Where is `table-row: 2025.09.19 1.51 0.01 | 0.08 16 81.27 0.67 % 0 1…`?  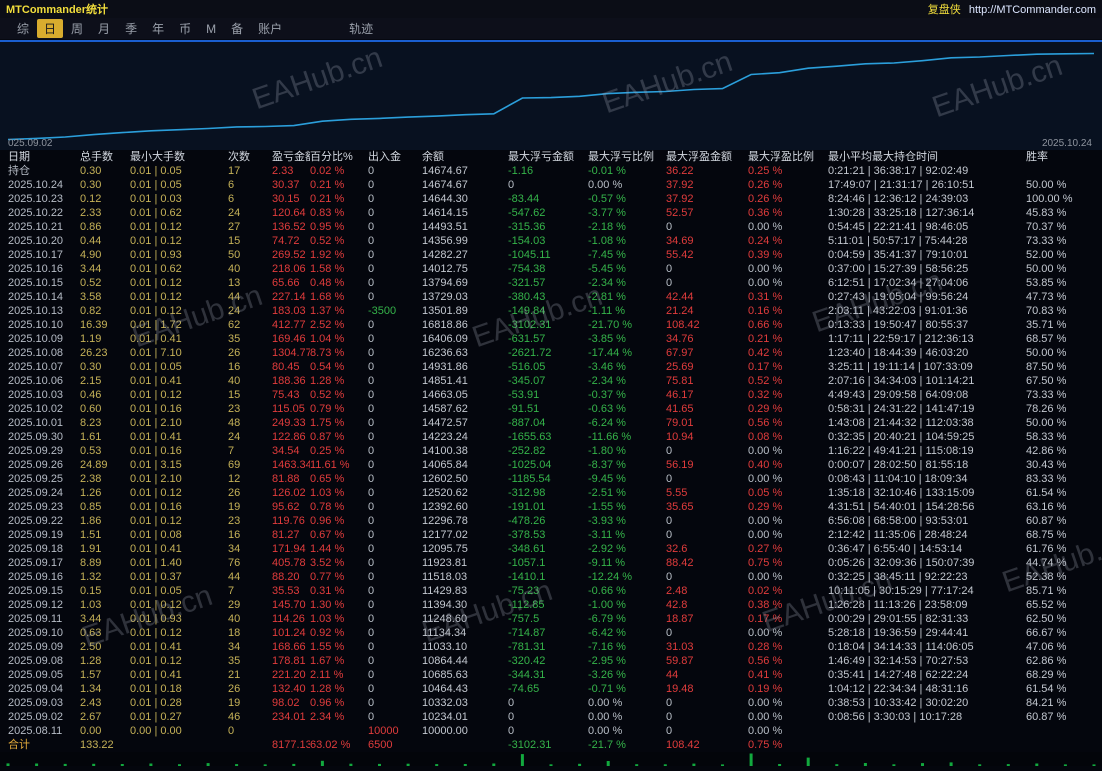
table-row: 2025.09.19 1.51 0.01 | 0.08 16 81.27 0.67 % 0 1… is located at coordinates (551, 535).